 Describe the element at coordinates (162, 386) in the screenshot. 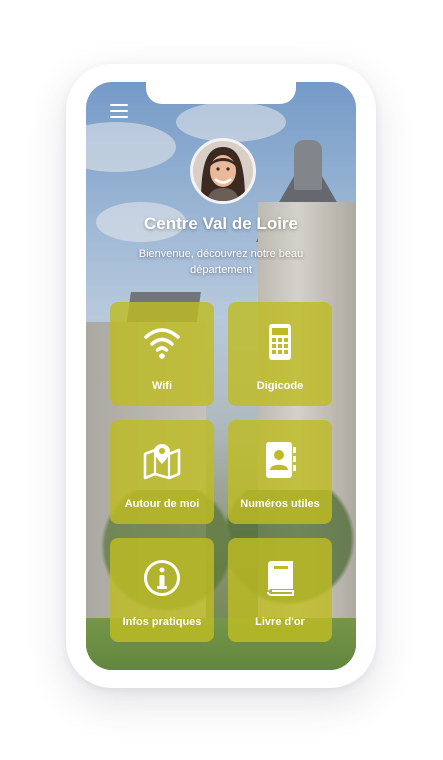

I see `tile-label: Wifi` at that location.